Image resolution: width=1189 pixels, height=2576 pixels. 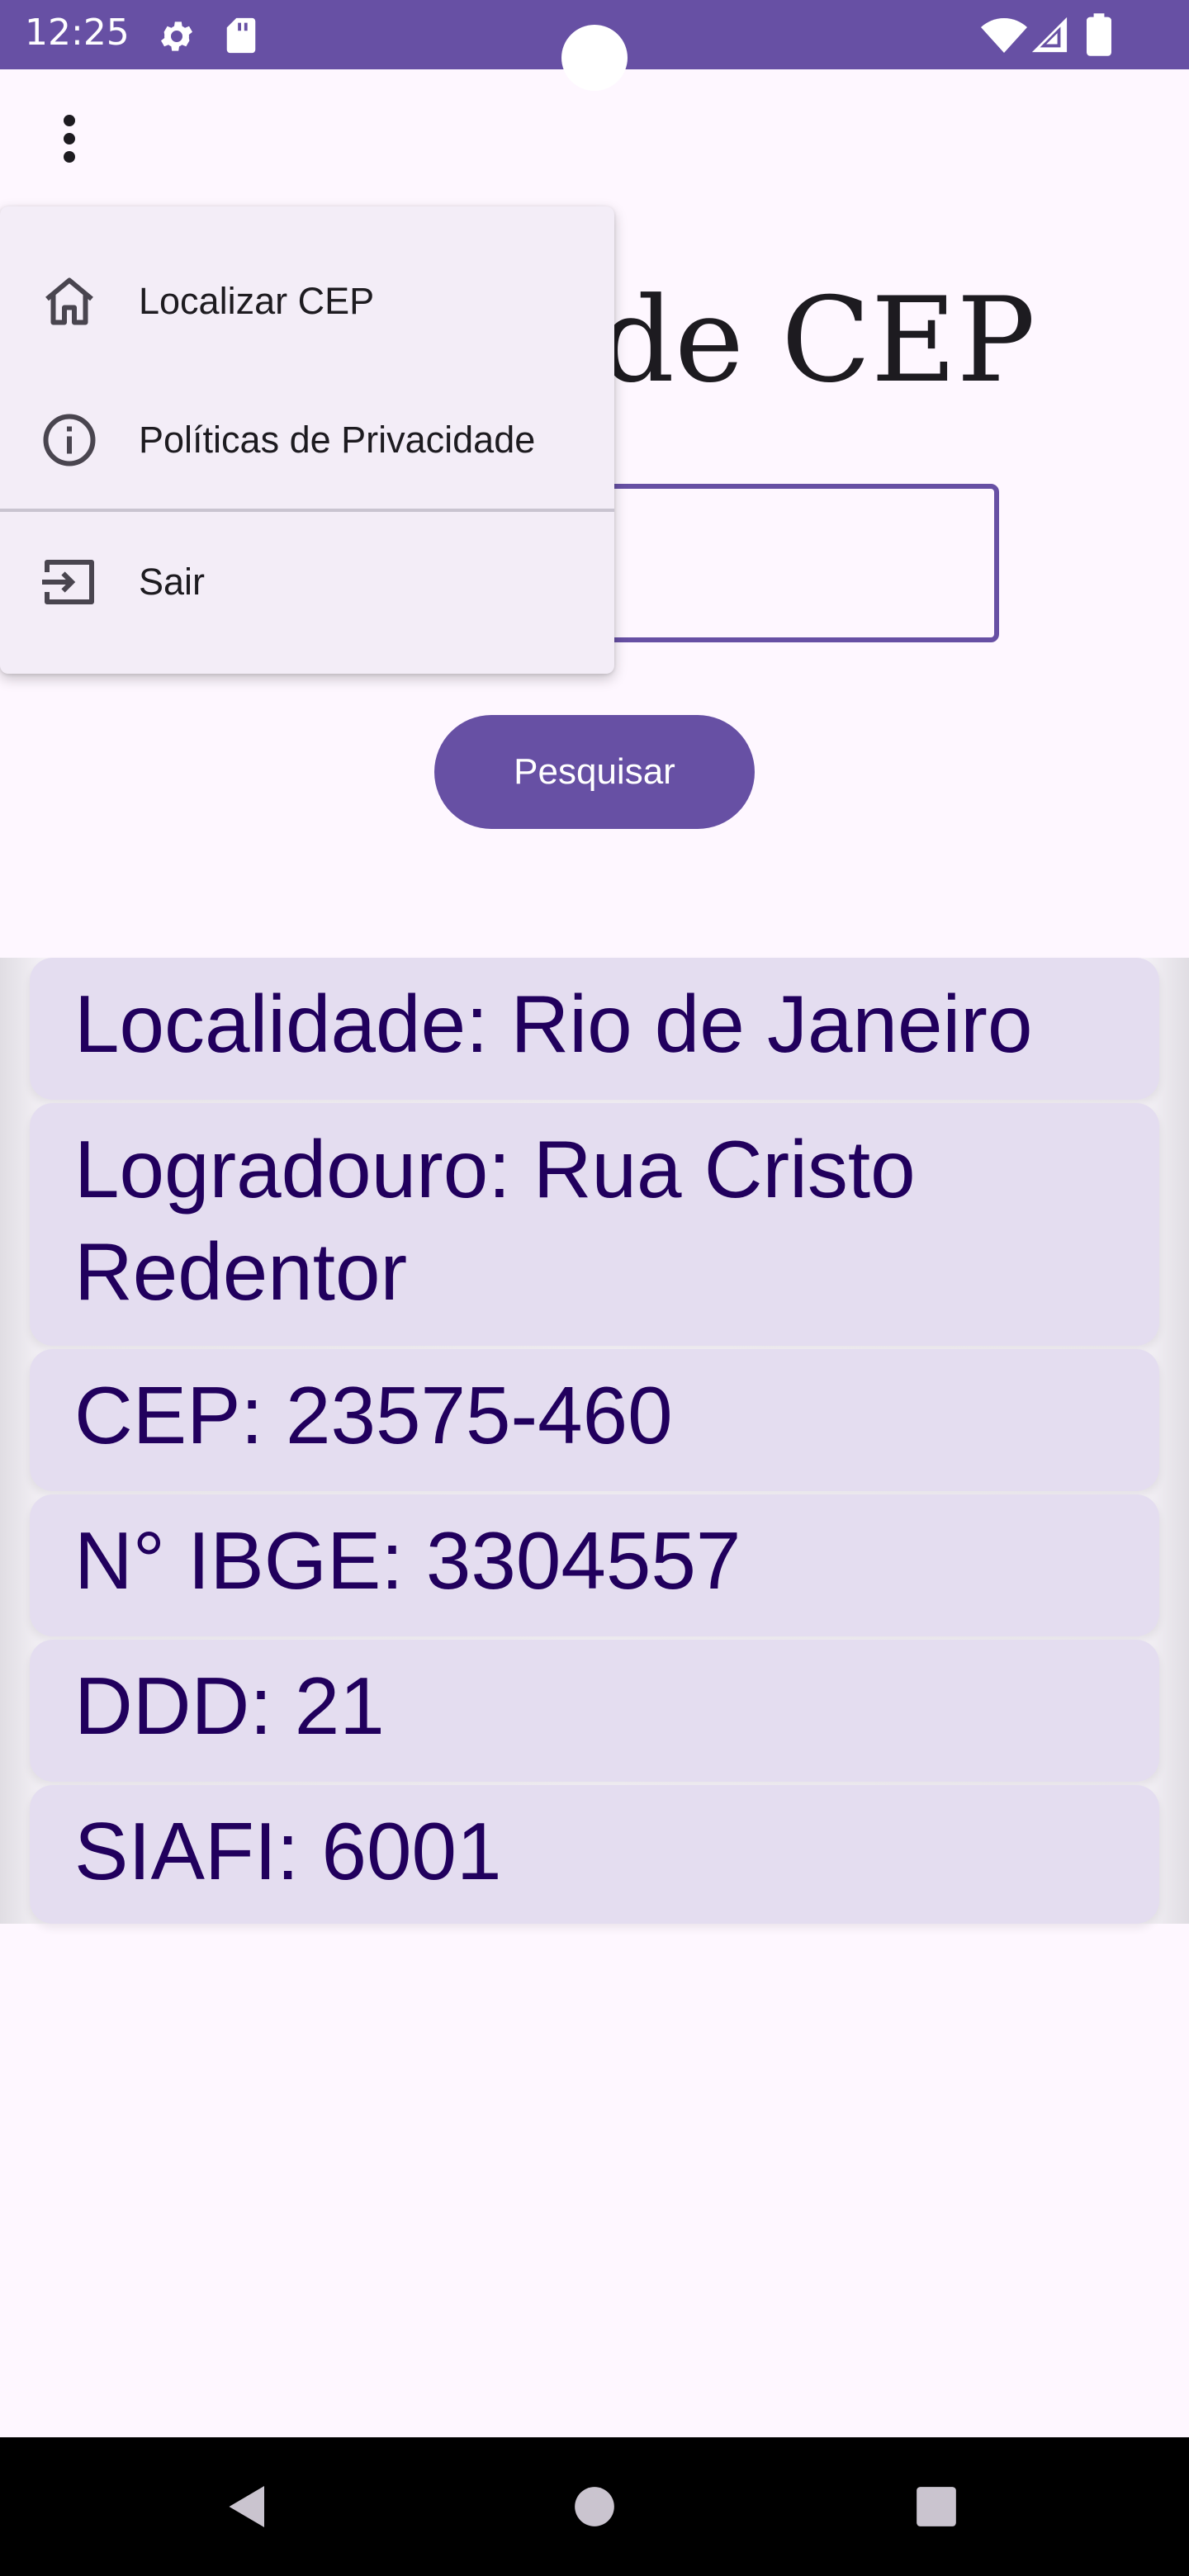 I want to click on search-button: Pesquisar, so click(x=594, y=772).